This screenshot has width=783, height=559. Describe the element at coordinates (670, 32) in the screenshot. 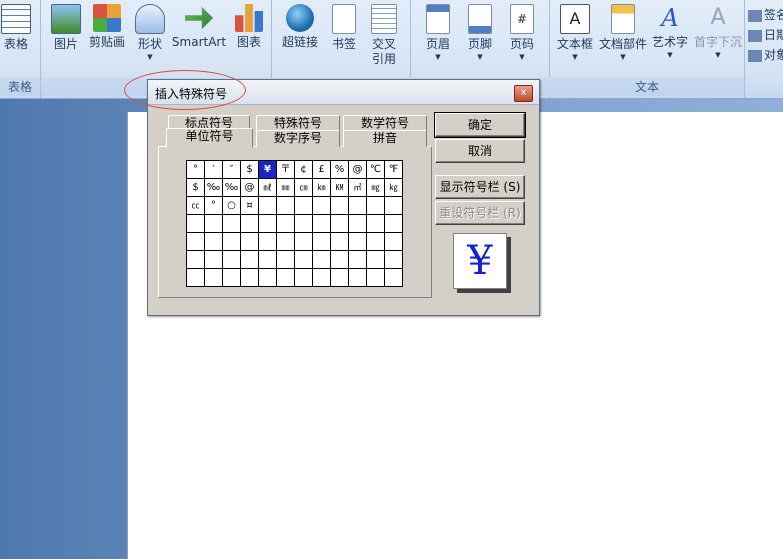

I see `wordart-button: A 艺术字 ▼` at that location.